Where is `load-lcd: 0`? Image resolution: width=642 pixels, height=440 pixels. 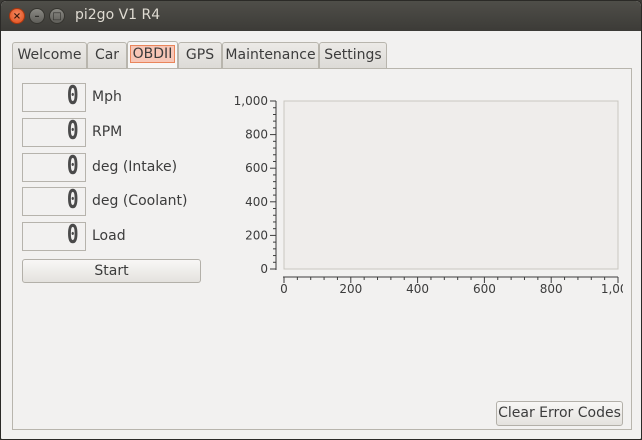 load-lcd: 0 is located at coordinates (54, 235).